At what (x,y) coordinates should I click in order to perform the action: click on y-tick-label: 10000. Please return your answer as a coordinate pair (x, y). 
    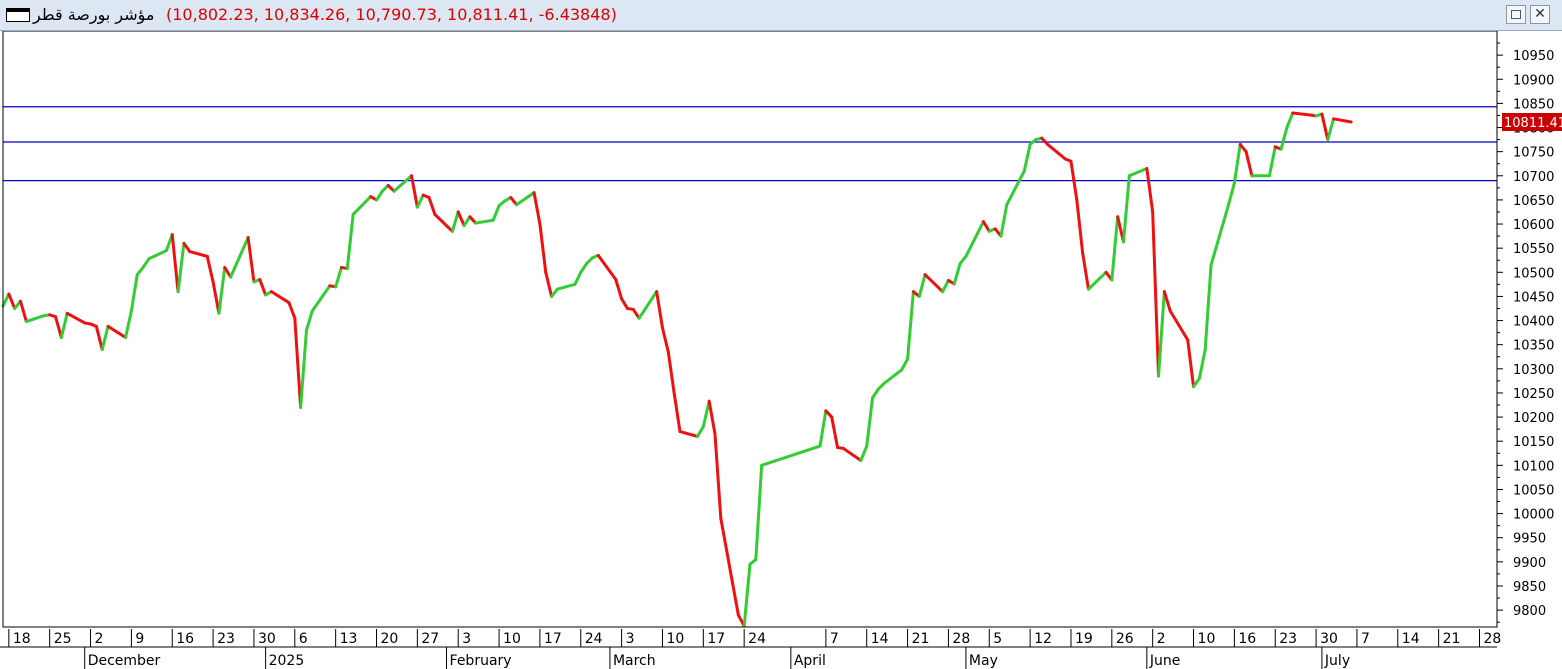
    Looking at the image, I should click on (1533, 515).